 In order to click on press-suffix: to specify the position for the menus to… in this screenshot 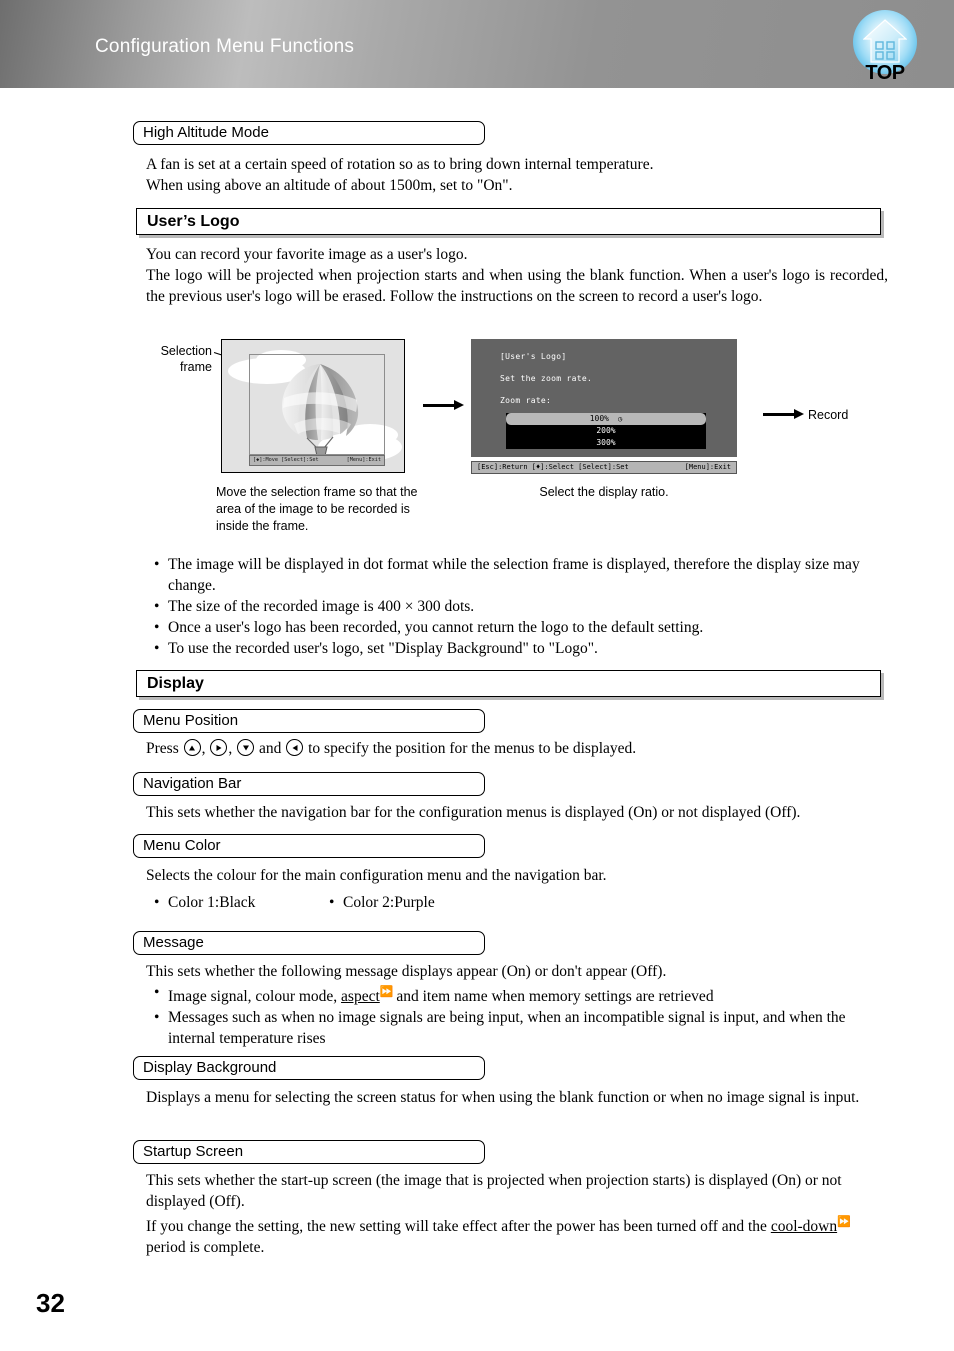, I will do `click(472, 748)`.